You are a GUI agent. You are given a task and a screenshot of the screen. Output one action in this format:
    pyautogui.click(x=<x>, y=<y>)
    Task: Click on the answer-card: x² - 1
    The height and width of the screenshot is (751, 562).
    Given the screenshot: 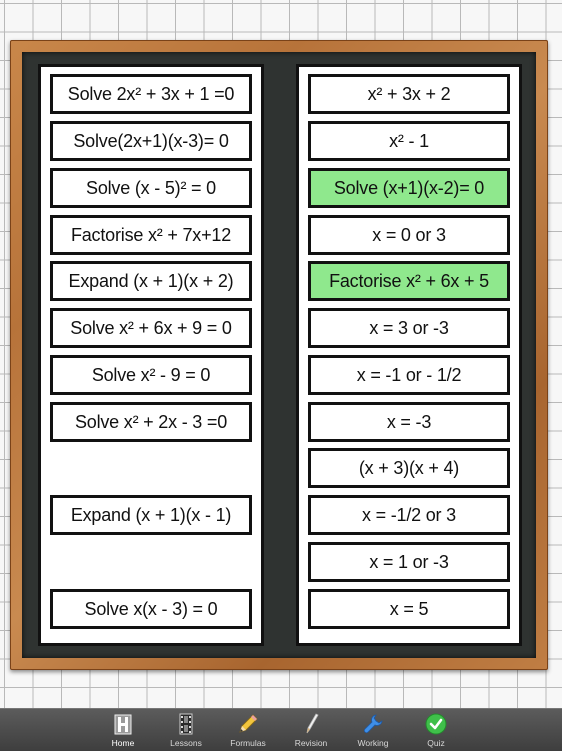 What is the action you would take?
    pyautogui.click(x=409, y=141)
    